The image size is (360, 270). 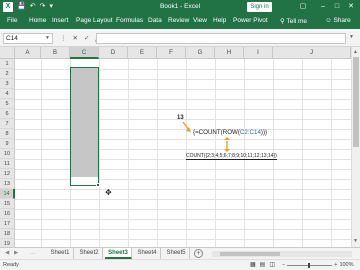 What do you see at coordinates (60, 20) in the screenshot?
I see `tab-insert: Insert` at bounding box center [60, 20].